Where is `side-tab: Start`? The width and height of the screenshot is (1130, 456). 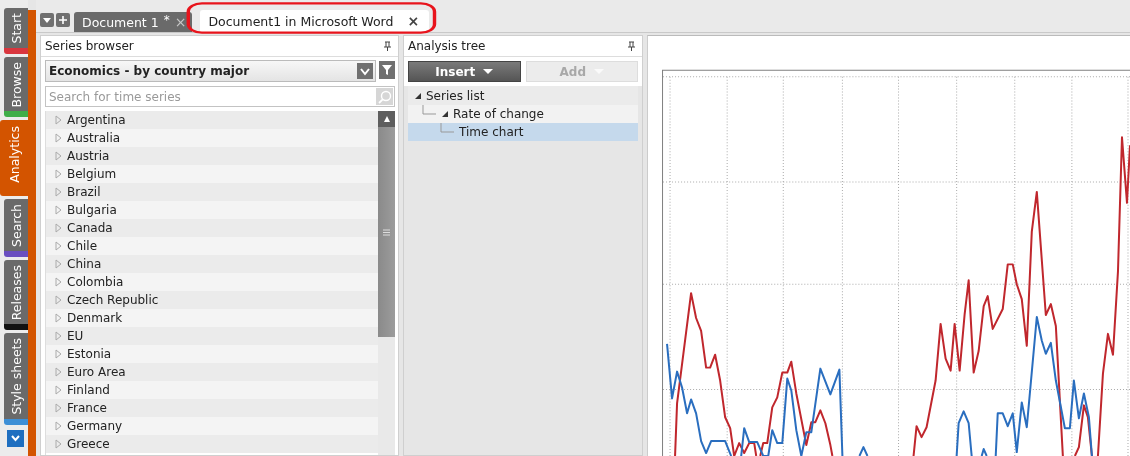
side-tab: Start is located at coordinates (16, 31).